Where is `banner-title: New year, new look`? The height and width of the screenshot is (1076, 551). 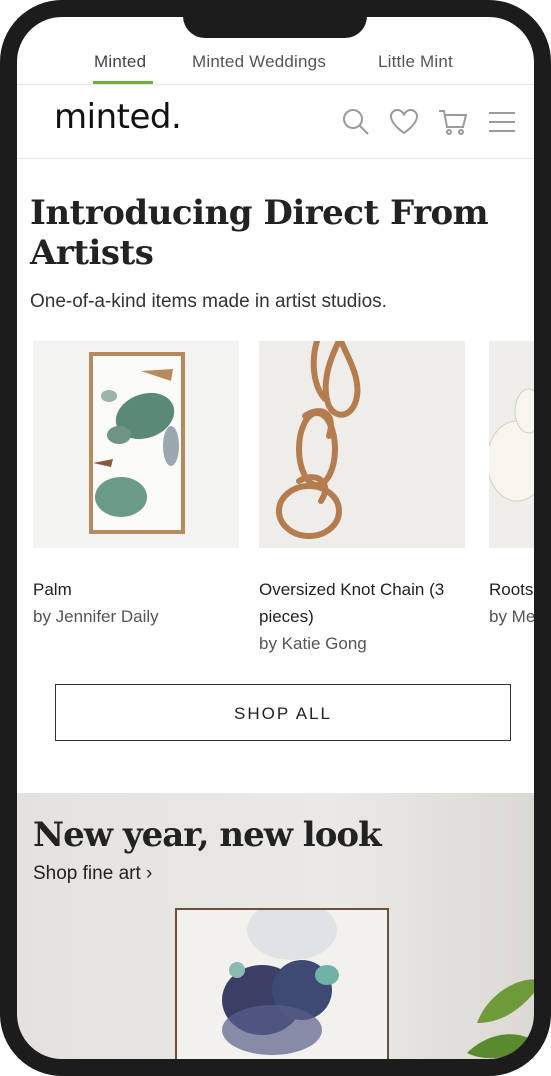 banner-title: New year, new look is located at coordinates (207, 835).